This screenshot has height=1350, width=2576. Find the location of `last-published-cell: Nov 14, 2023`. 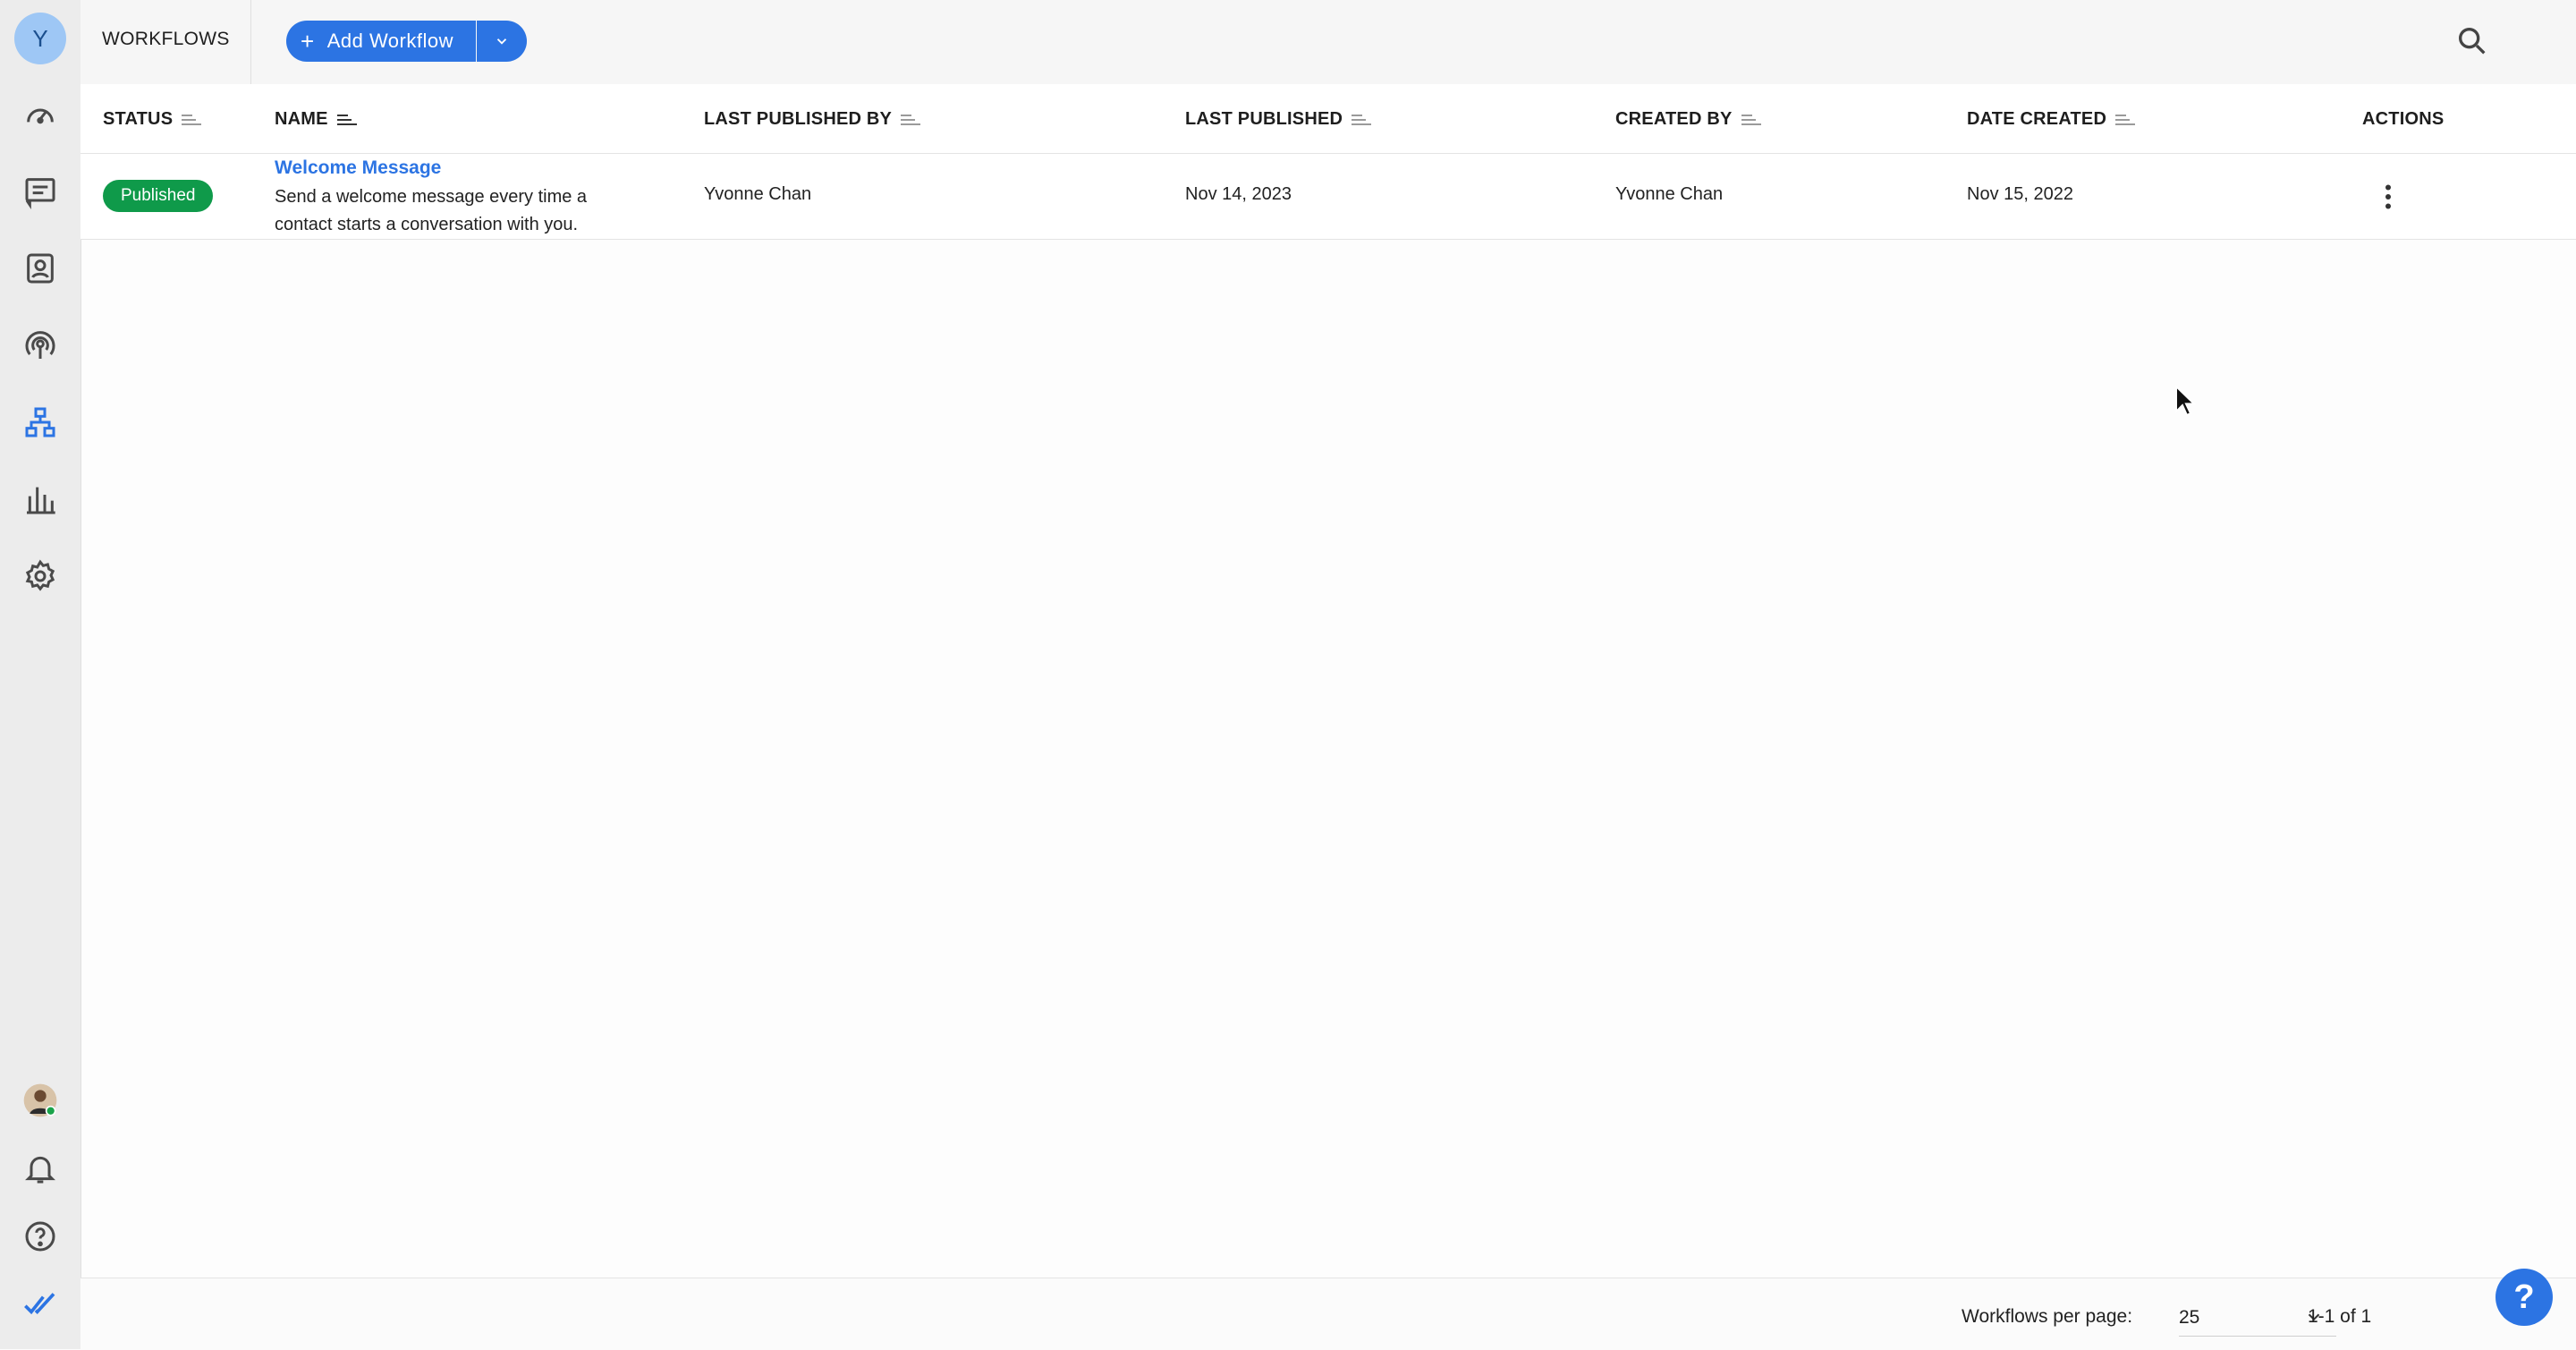

last-published-cell: Nov 14, 2023 is located at coordinates (1238, 194).